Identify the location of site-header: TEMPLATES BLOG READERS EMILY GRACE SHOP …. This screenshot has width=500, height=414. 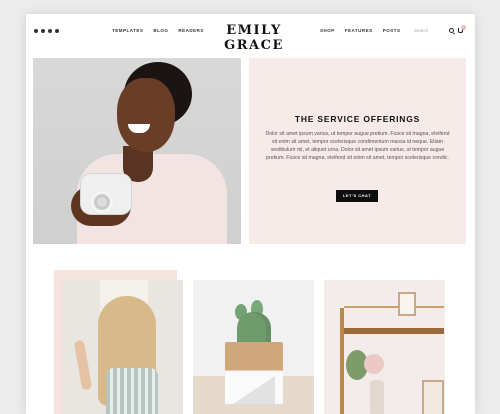
(250, 33).